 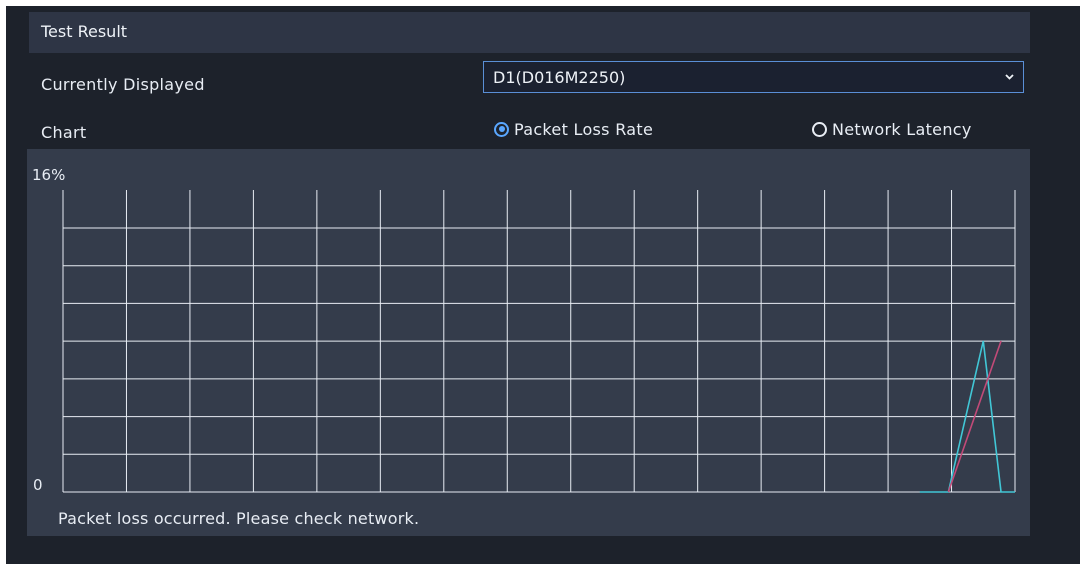 What do you see at coordinates (38, 485) in the screenshot?
I see `y-axis-min-label: 0` at bounding box center [38, 485].